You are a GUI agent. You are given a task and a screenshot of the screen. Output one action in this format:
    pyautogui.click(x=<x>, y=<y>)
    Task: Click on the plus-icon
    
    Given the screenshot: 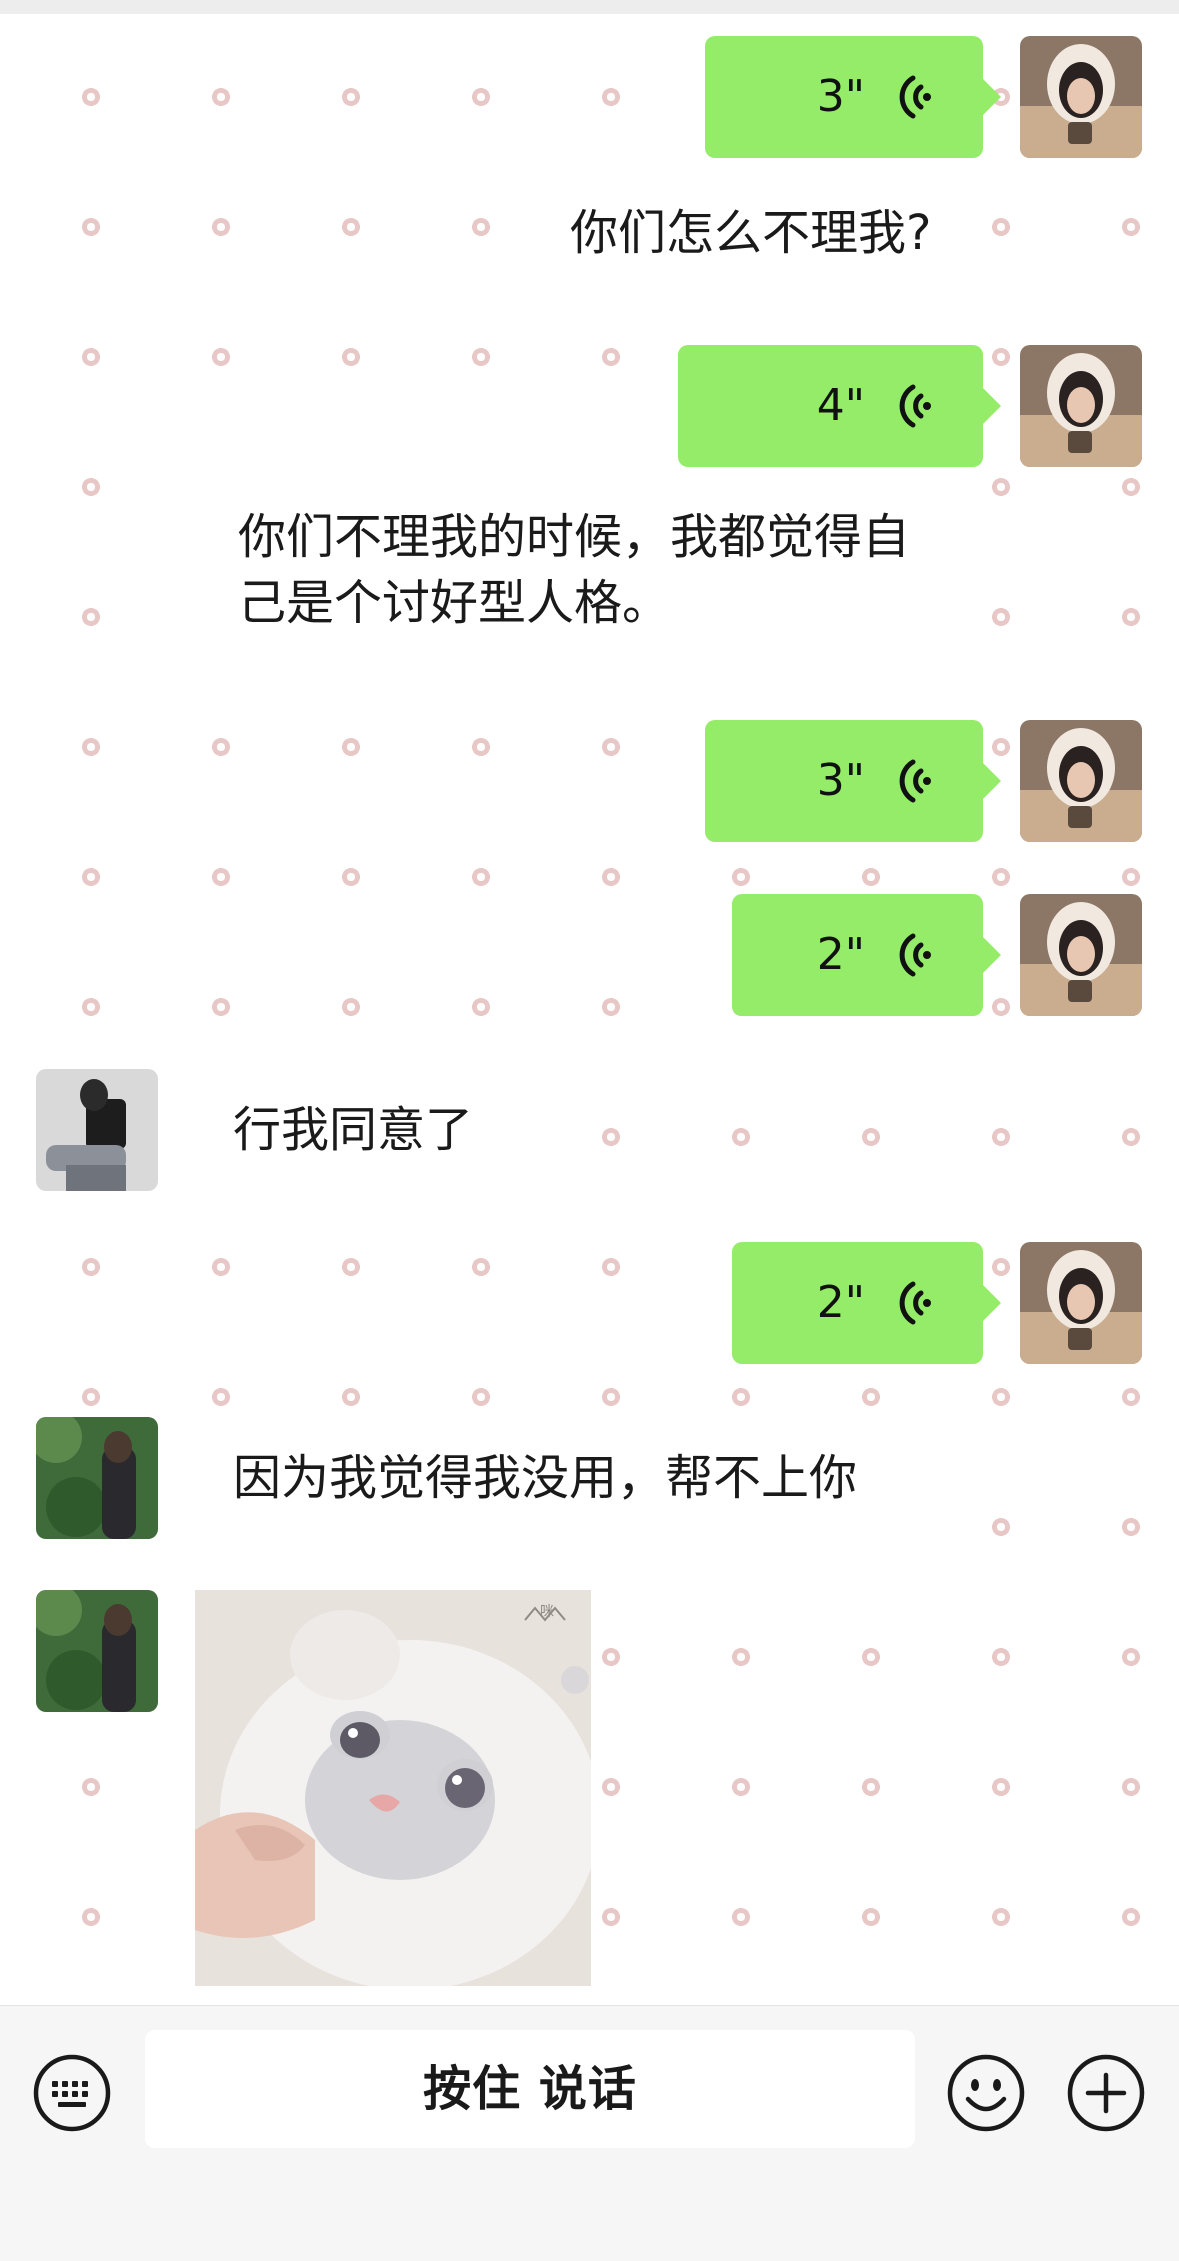 What is the action you would take?
    pyautogui.click(x=1106, y=2093)
    